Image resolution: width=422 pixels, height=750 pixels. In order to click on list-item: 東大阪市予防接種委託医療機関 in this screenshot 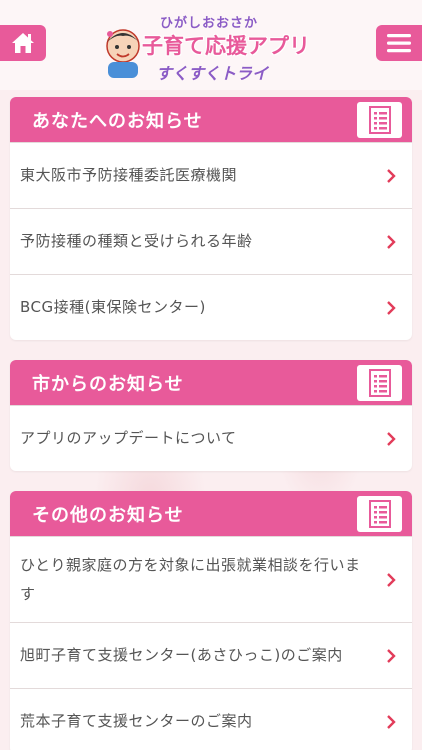, I will do `click(211, 175)`.